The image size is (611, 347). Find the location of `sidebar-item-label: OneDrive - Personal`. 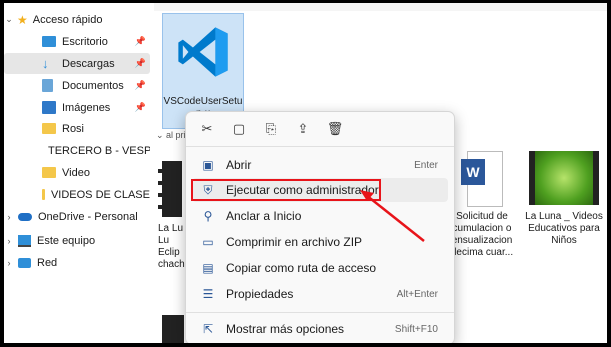

sidebar-item-label: OneDrive - Personal is located at coordinates (88, 216).